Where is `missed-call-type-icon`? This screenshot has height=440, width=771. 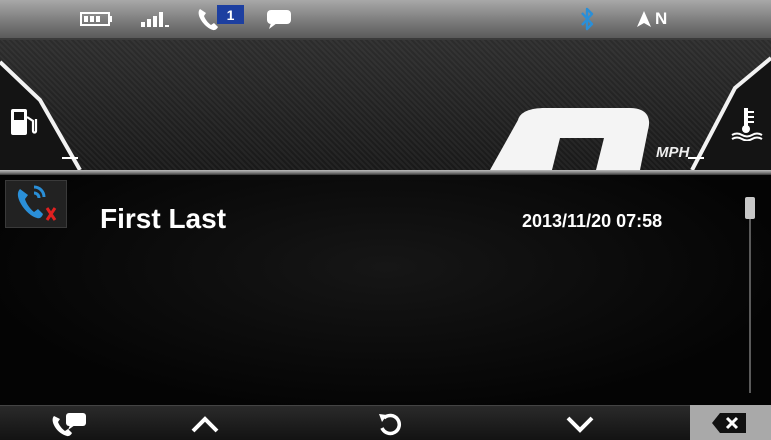
missed-call-type-icon is located at coordinates (36, 204).